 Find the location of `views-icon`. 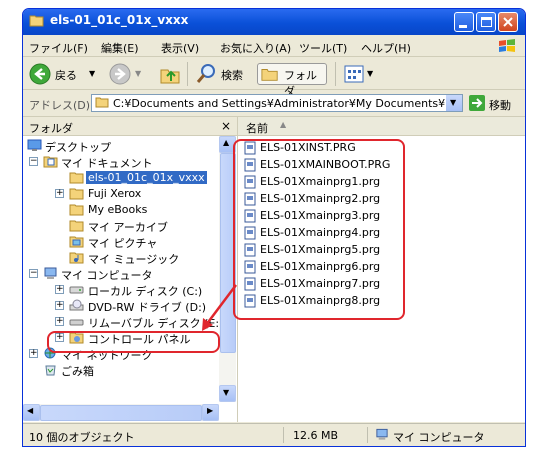

views-icon is located at coordinates (354, 74).